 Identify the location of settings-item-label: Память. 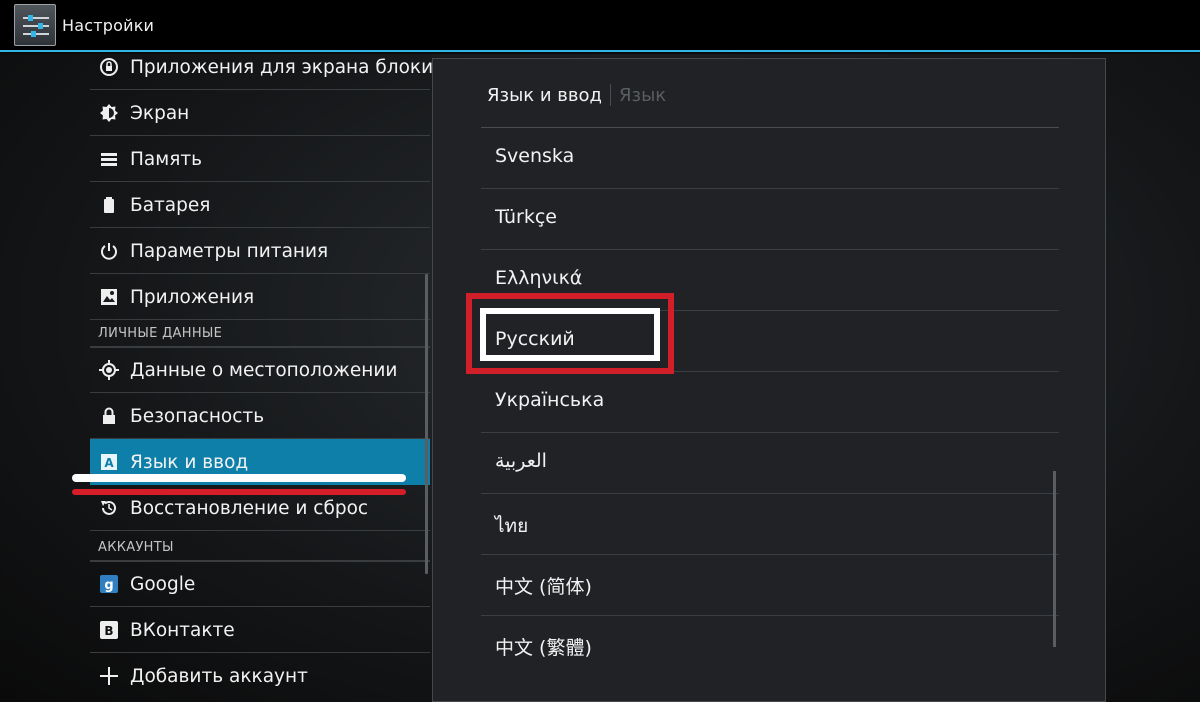
(166, 159).